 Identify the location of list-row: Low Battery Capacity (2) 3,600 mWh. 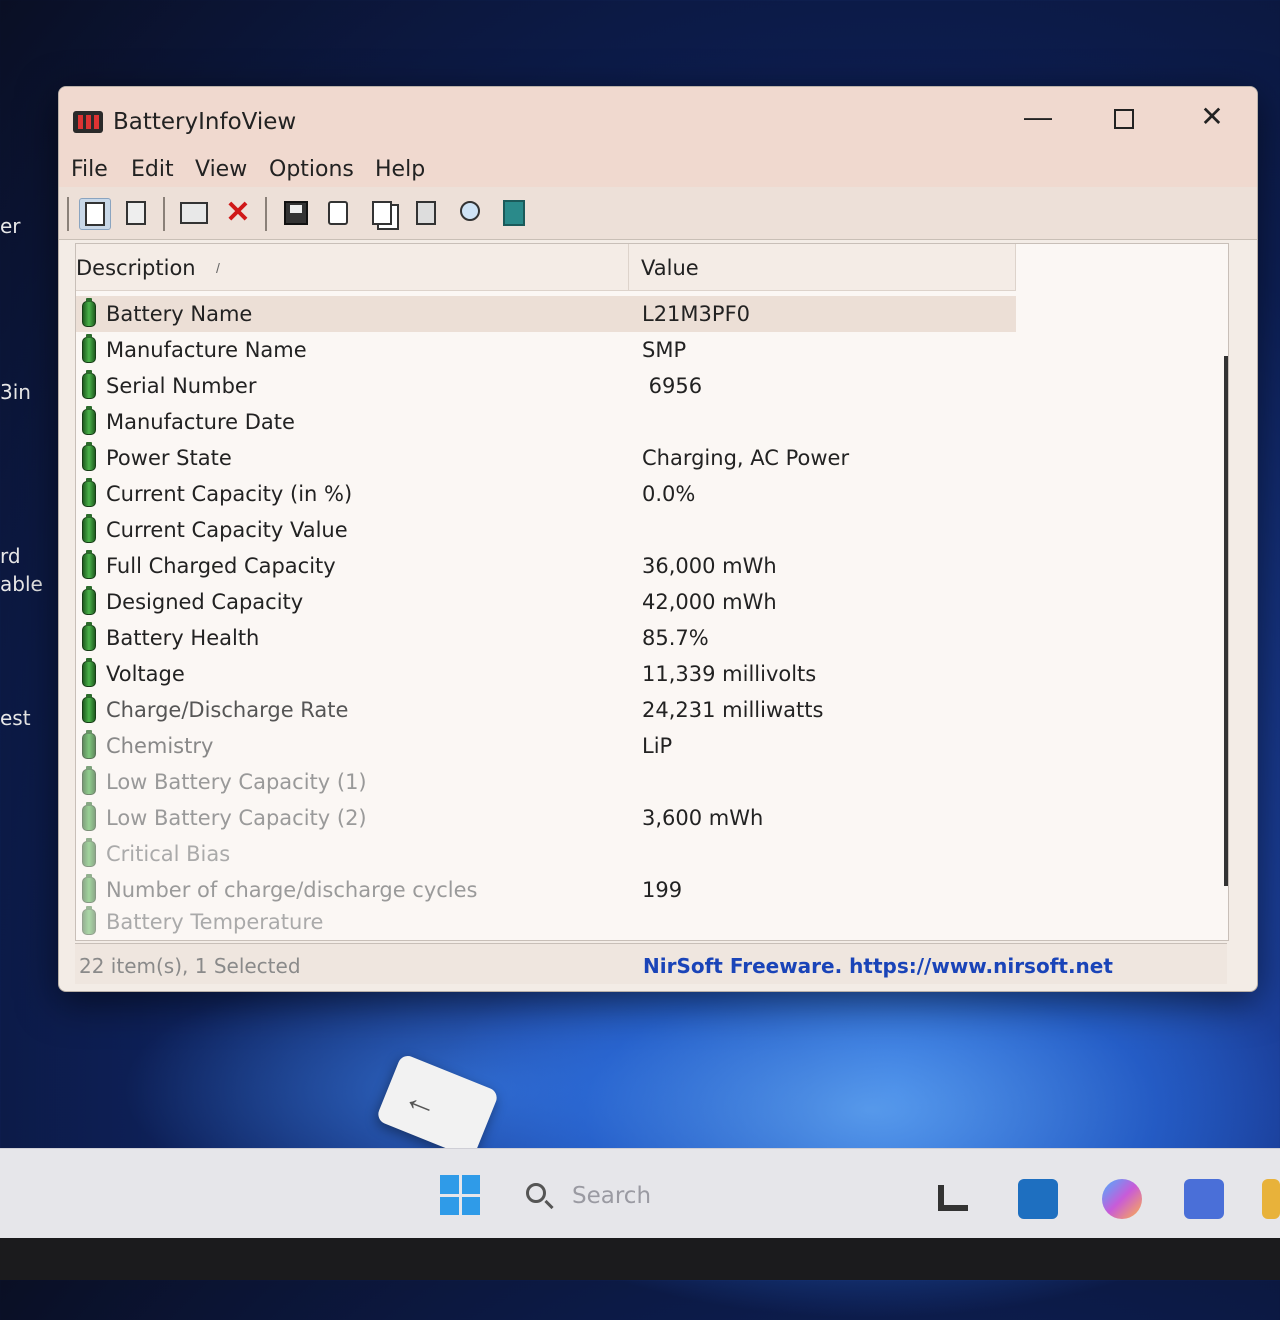
(546, 818).